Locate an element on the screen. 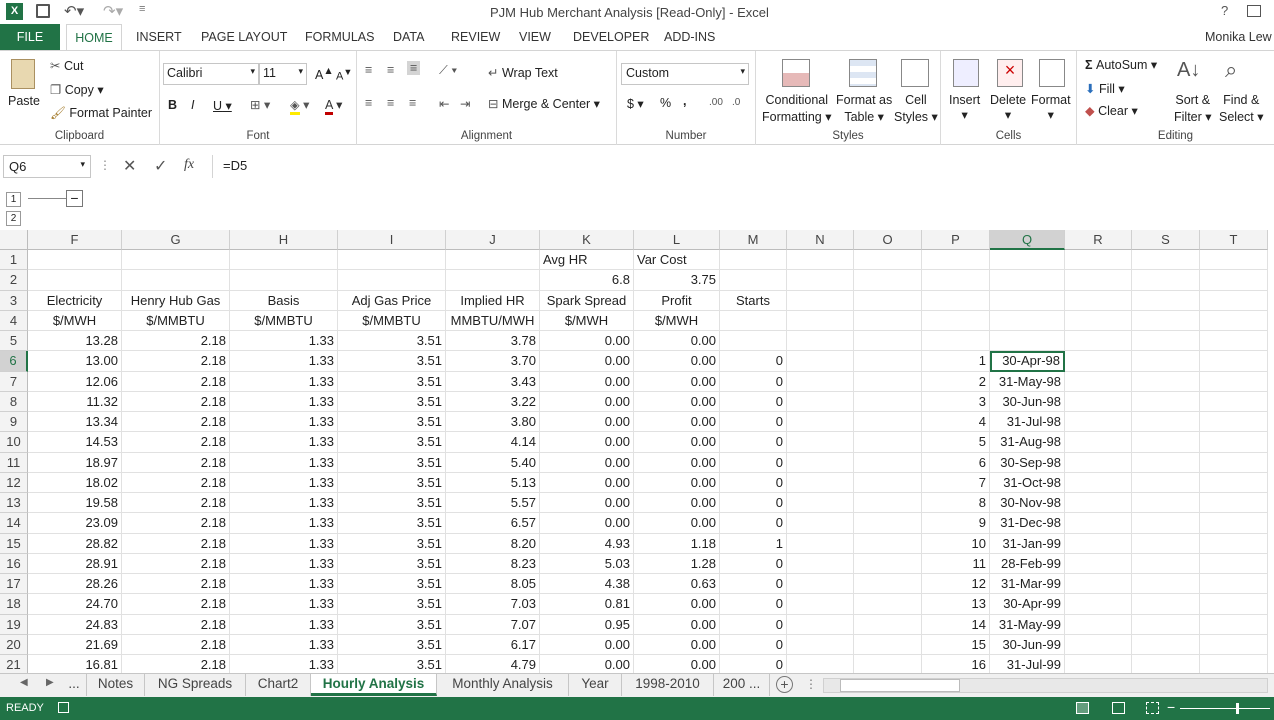 The width and height of the screenshot is (1274, 720). tab-add-ins: ADD-INS is located at coordinates (689, 37).